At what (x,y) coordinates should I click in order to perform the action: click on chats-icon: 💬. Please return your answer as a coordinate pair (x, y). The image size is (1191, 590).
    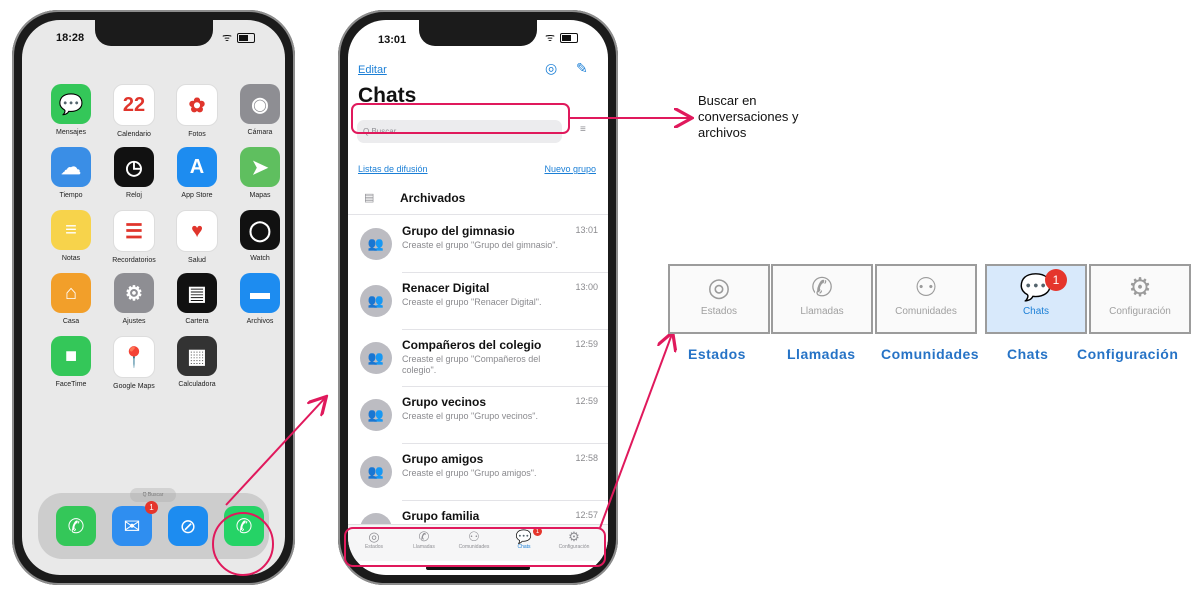
    Looking at the image, I should click on (1036, 287).